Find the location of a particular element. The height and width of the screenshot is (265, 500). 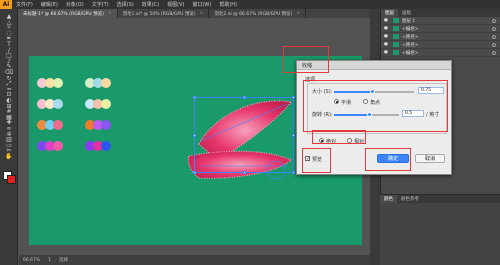

document-tab-3: 羽毛2.ai @ 66.67% (RGB/GPU 预览) × is located at coordinates (258, 13).